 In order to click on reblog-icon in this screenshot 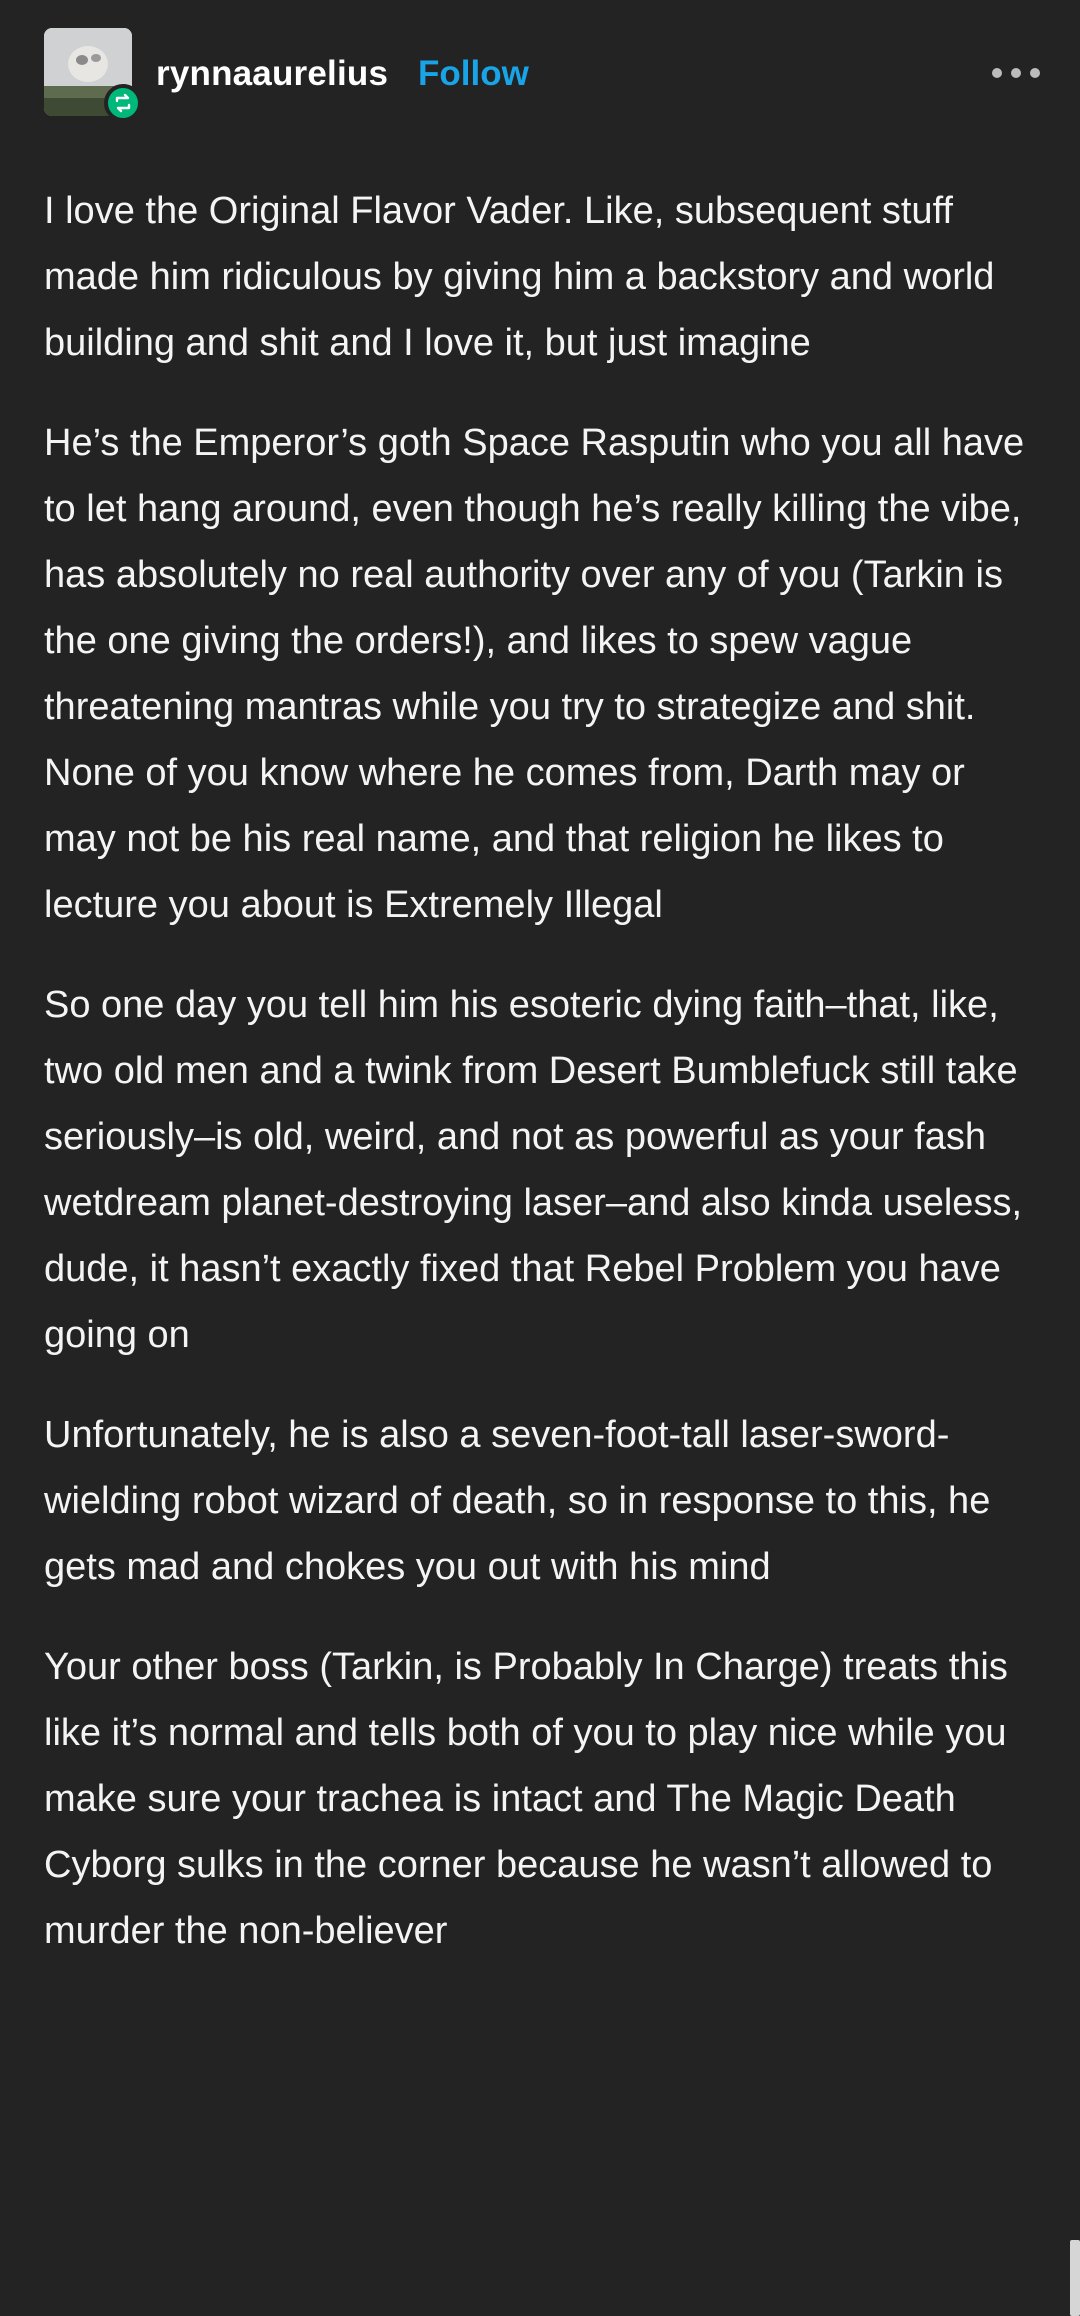, I will do `click(123, 103)`.